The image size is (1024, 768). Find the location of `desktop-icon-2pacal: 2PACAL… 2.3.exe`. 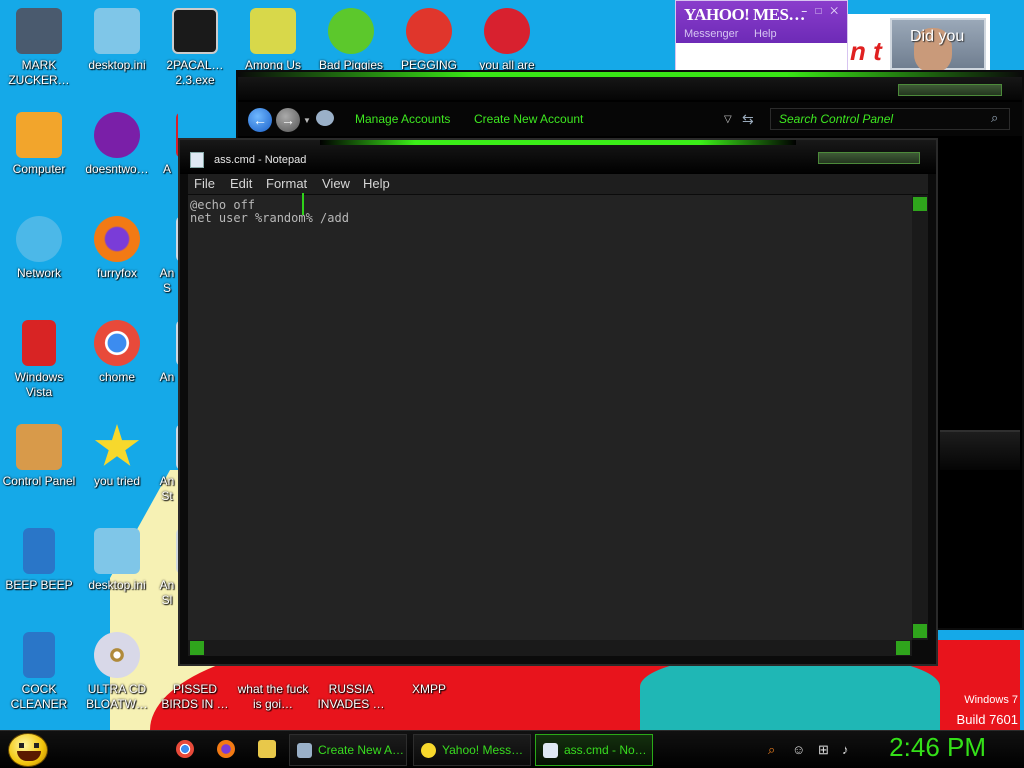

desktop-icon-2pacal: 2PACAL… 2.3.exe is located at coordinates (195, 48).